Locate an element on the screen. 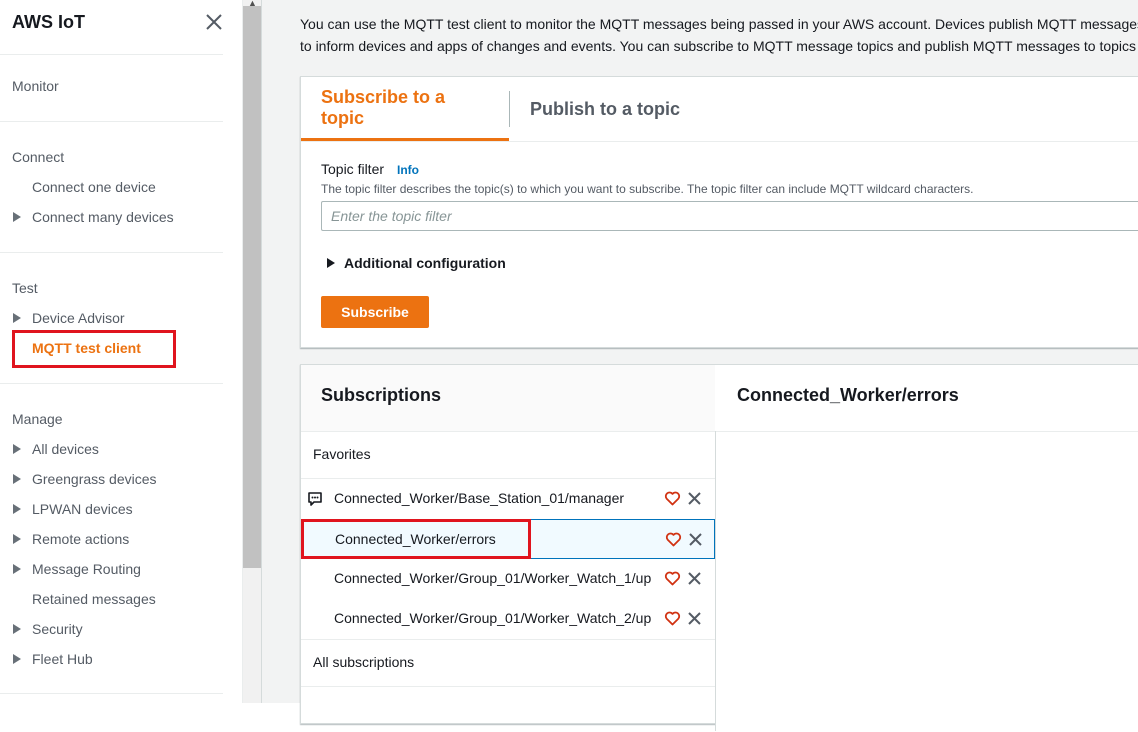 The image size is (1138, 732). additional-configuration-expander: Additional configuration is located at coordinates (416, 263).